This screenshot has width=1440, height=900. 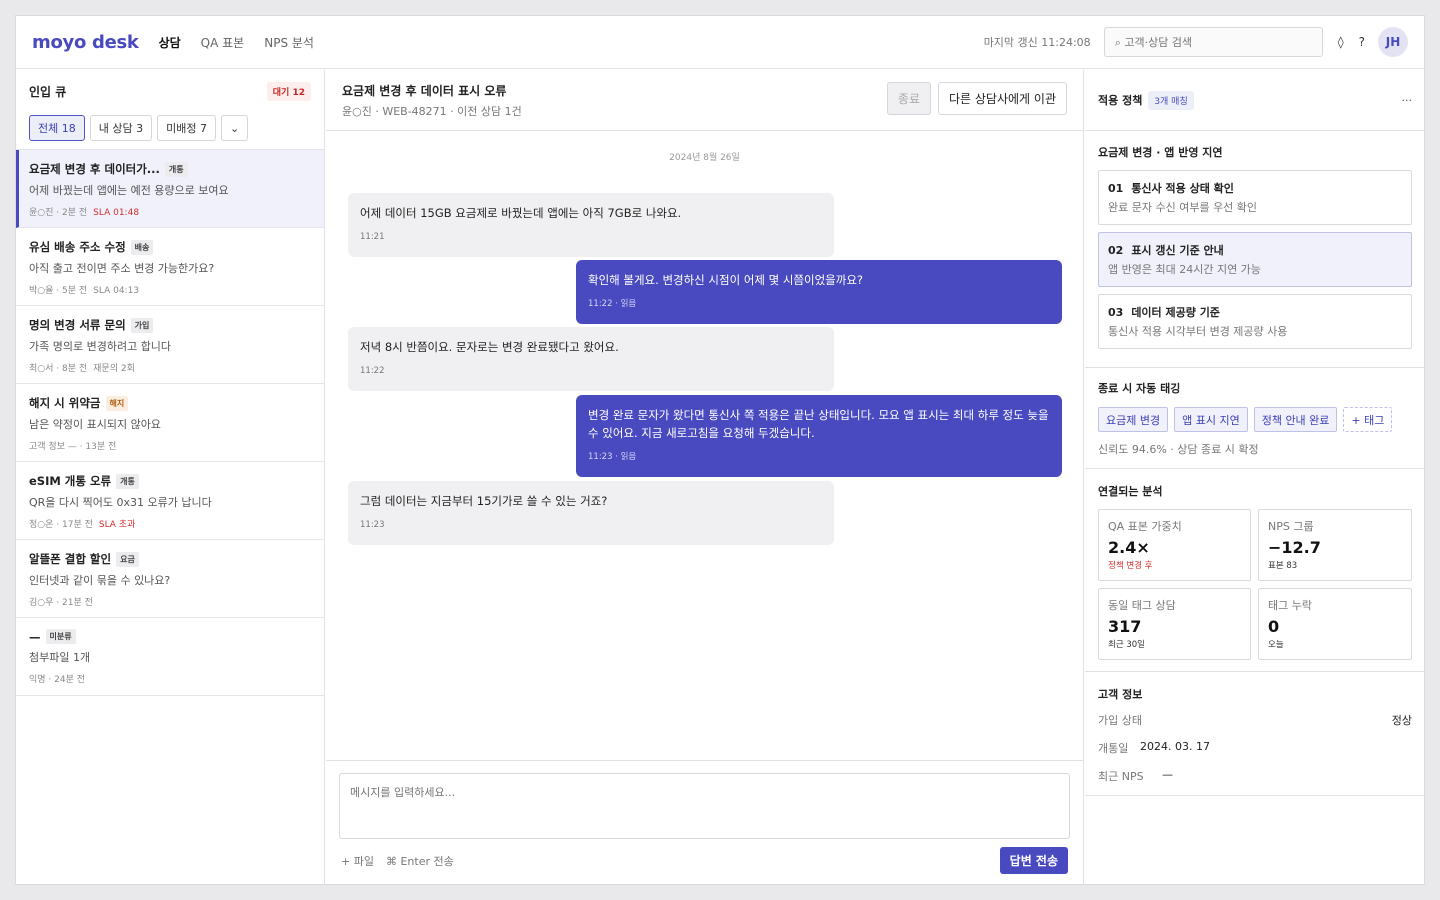 I want to click on queue-item-meta: 박○율 · 5분 전, so click(x=58, y=291).